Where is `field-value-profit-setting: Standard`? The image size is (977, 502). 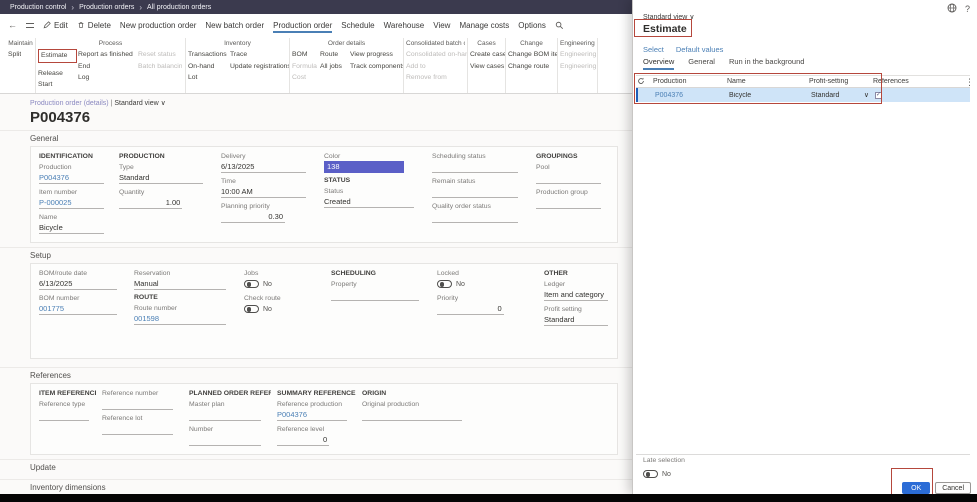 field-value-profit-setting: Standard is located at coordinates (576, 320).